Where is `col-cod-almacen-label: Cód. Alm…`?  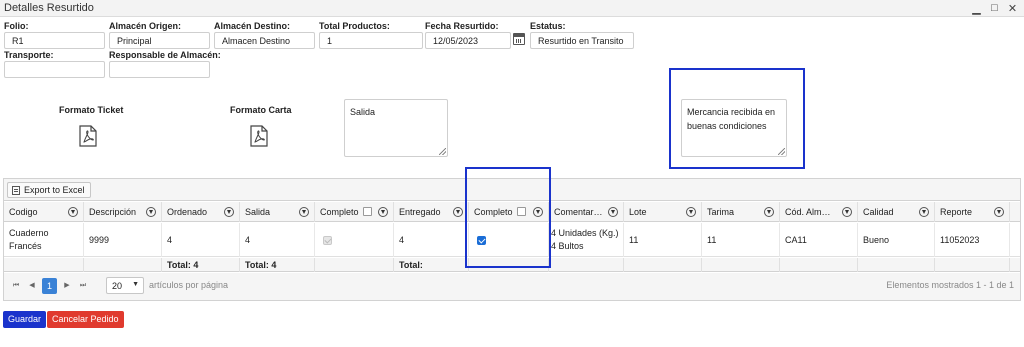 col-cod-almacen-label: Cód. Alm… is located at coordinates (808, 212).